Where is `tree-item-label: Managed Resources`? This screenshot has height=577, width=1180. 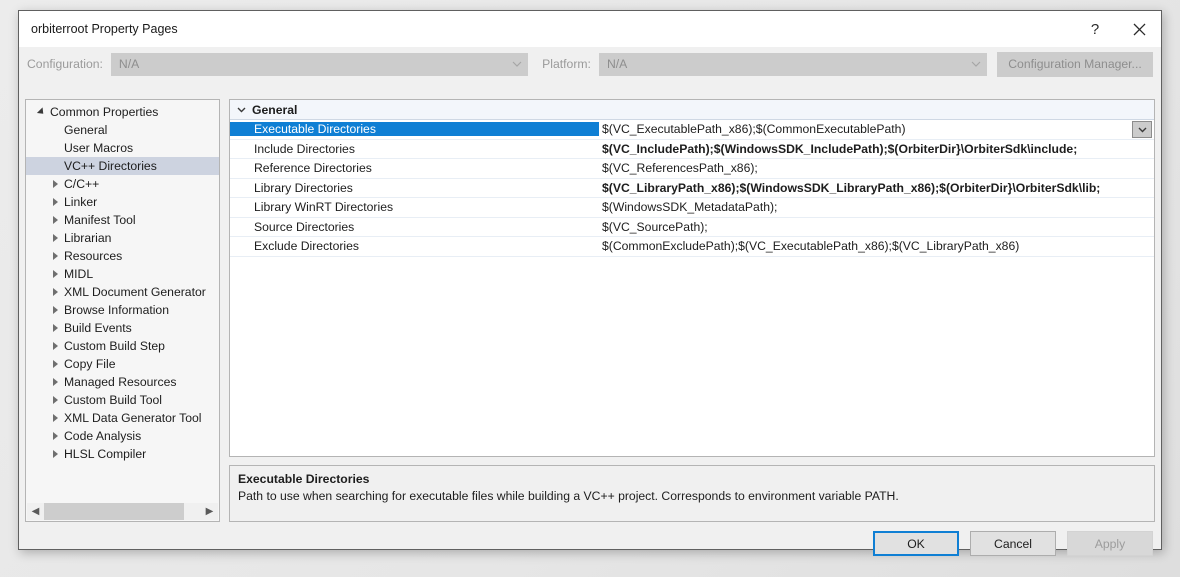 tree-item-label: Managed Resources is located at coordinates (120, 382).